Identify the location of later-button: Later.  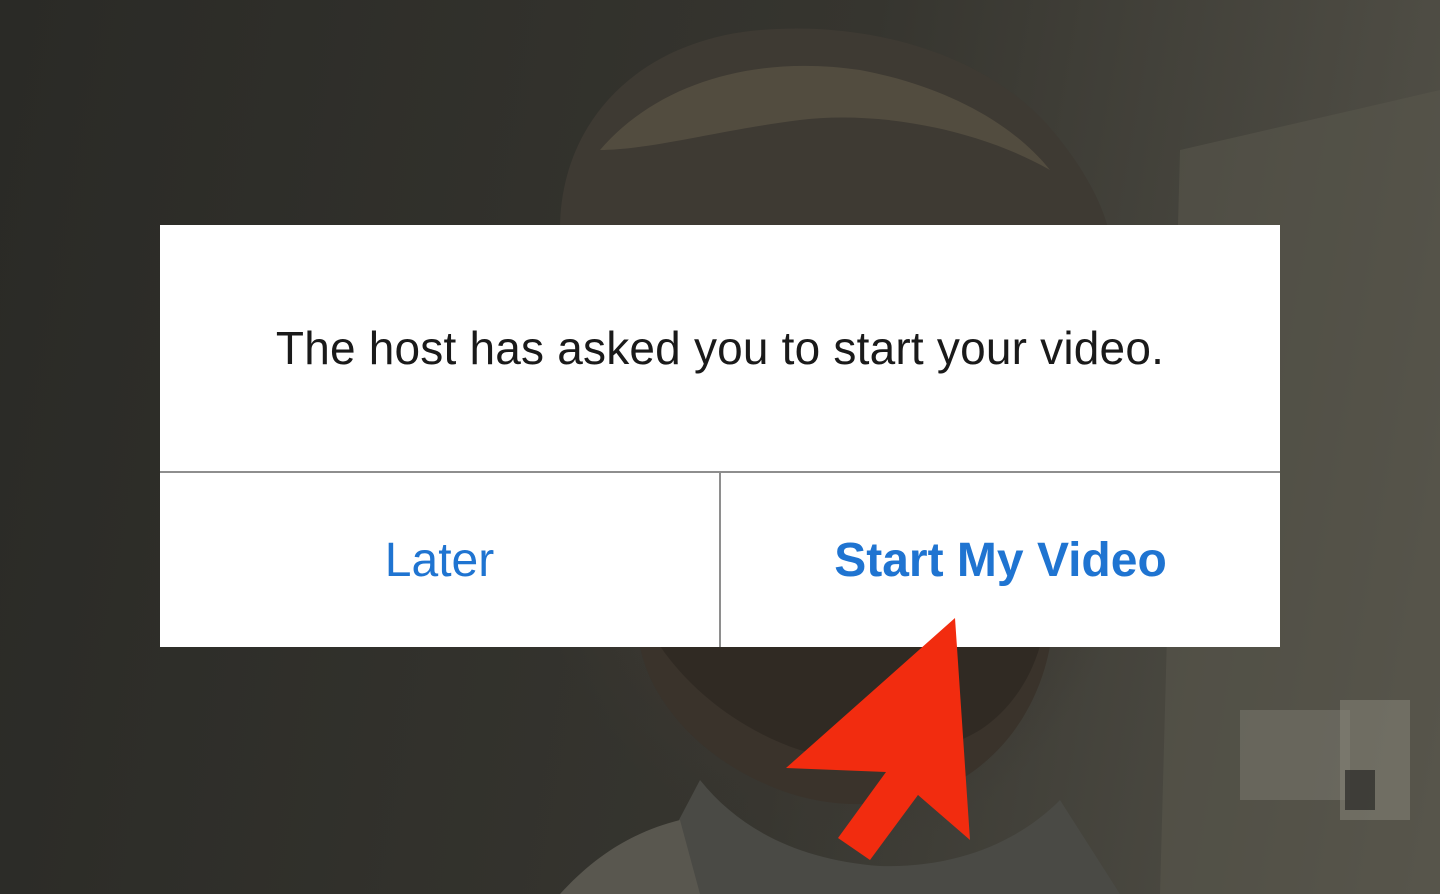
(439, 560).